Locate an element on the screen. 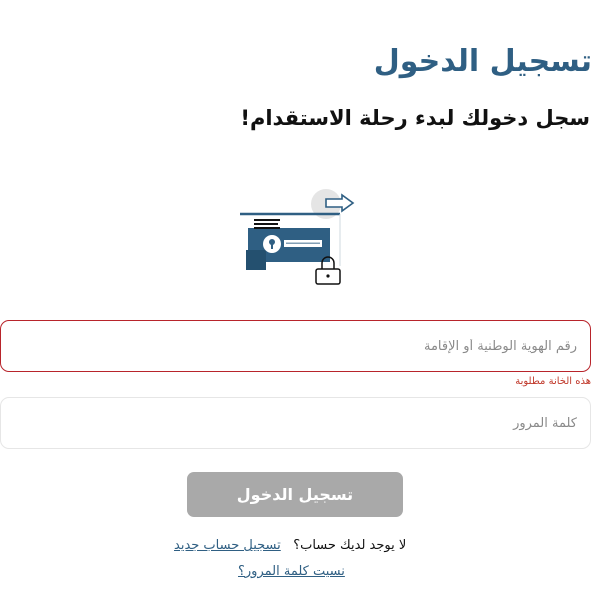 The width and height of the screenshot is (604, 604). no-account-text: لا يوجد لديك حساب؟ is located at coordinates (350, 545).